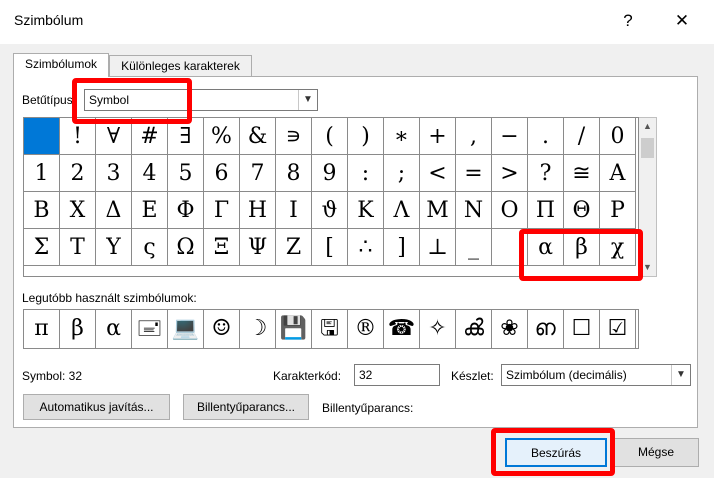  Describe the element at coordinates (474, 247) in the screenshot. I see `symbol-cell: _` at that location.